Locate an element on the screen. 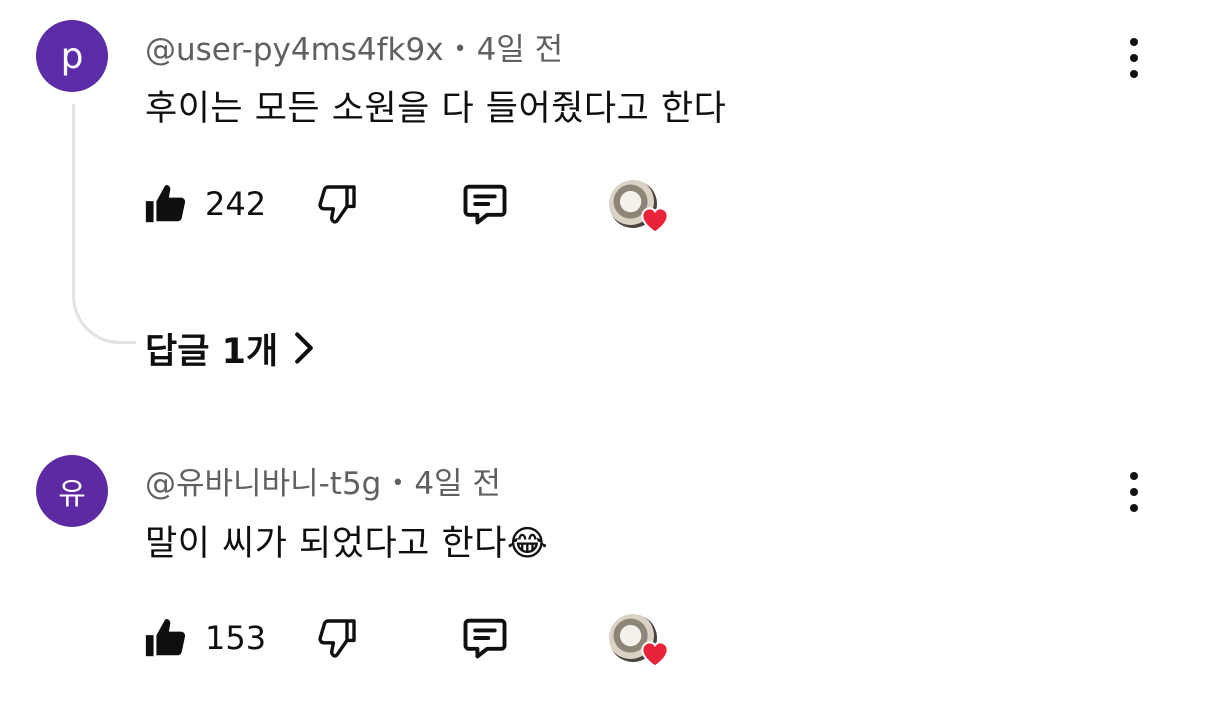 This screenshot has height=716, width=1206. comment-text: 말이 씨가 되었다고 한다😂 is located at coordinates (346, 540).